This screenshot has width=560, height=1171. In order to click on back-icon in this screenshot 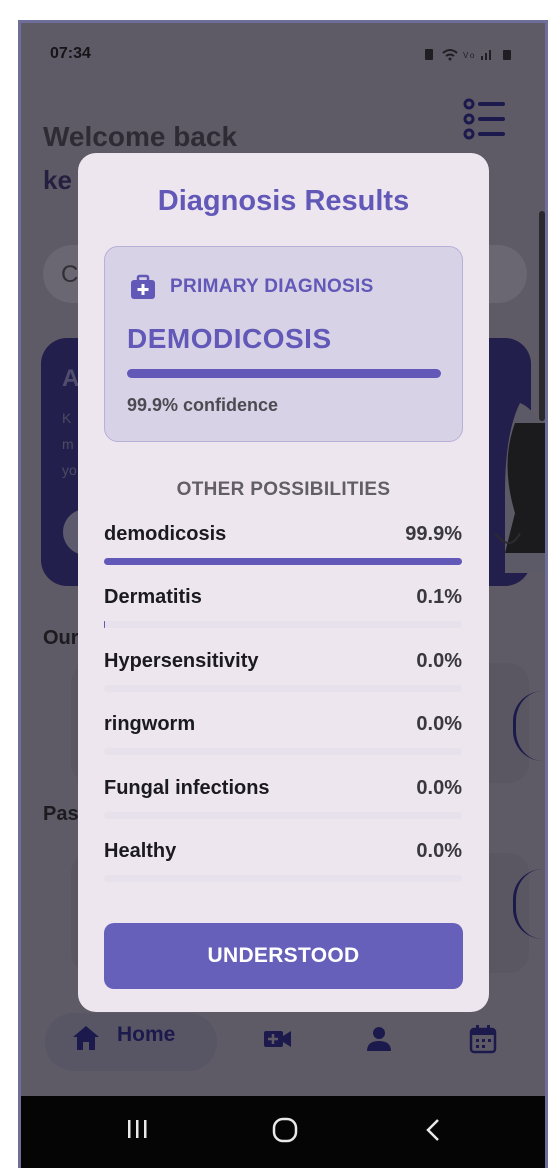, I will do `click(434, 1130)`.